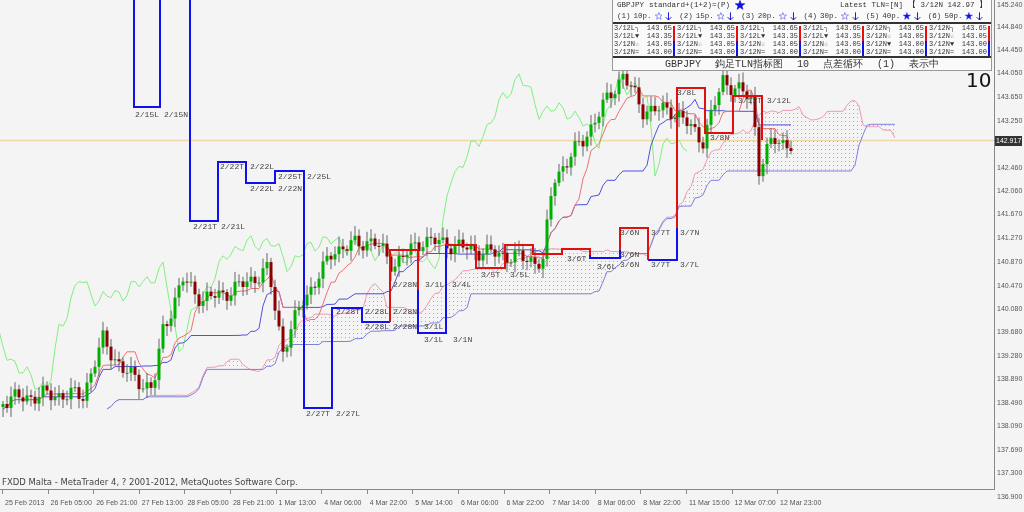 Image resolution: width=1024 pixels, height=512 pixels. Describe the element at coordinates (687, 92) in the screenshot. I see `tln-label: 3/8L` at that location.